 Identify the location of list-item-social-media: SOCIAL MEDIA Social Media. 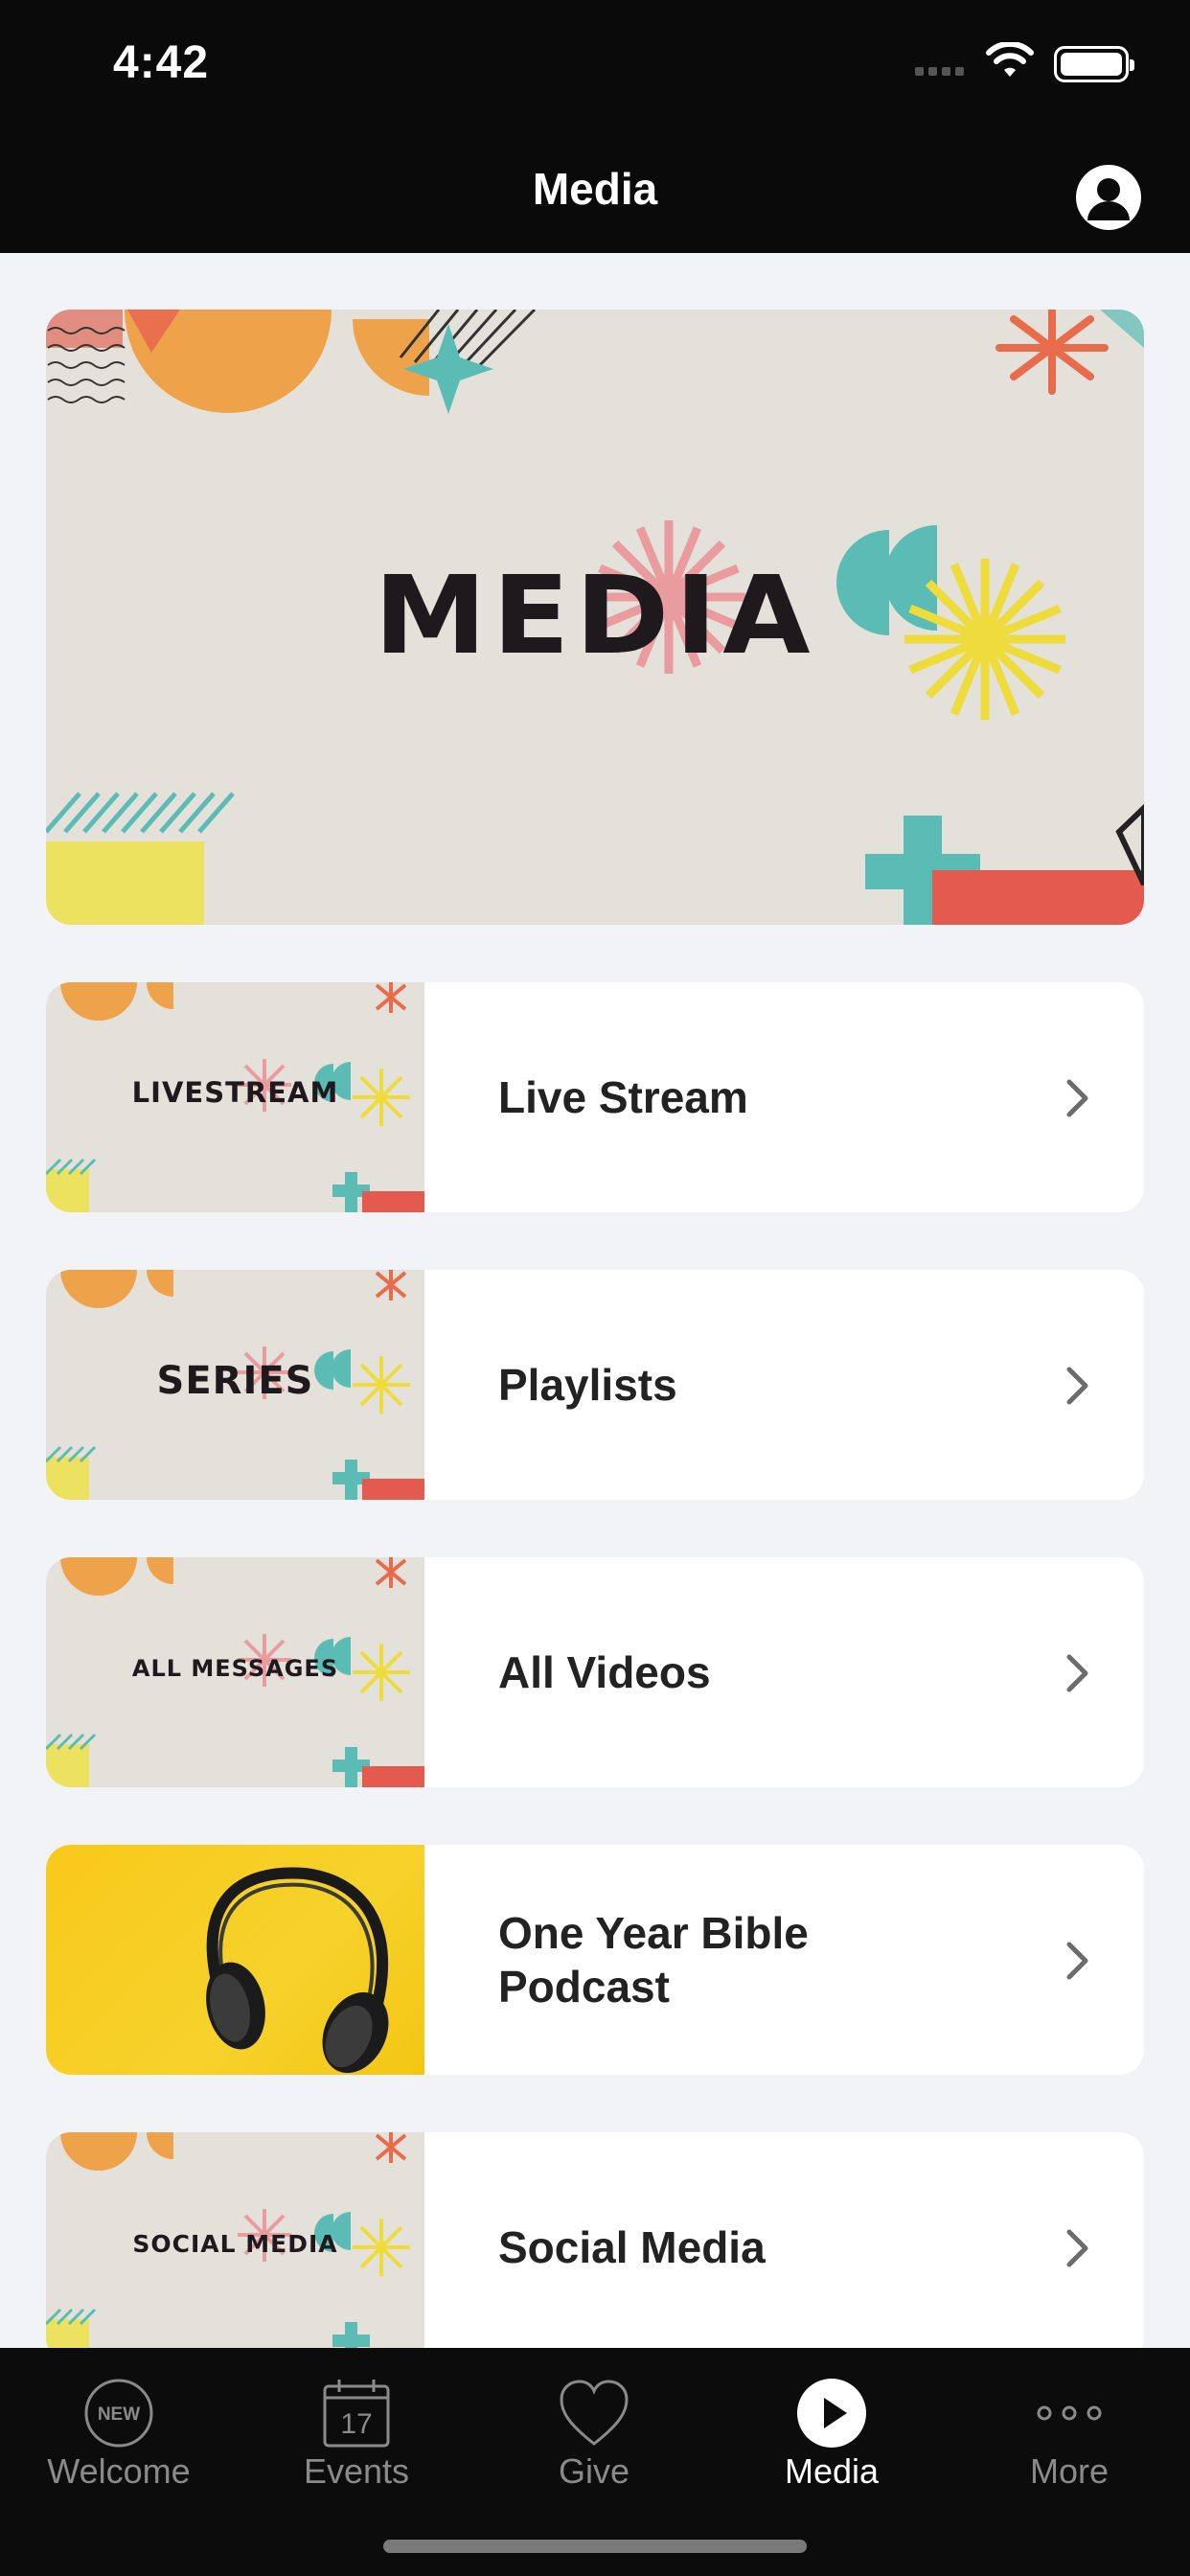
(595, 2247).